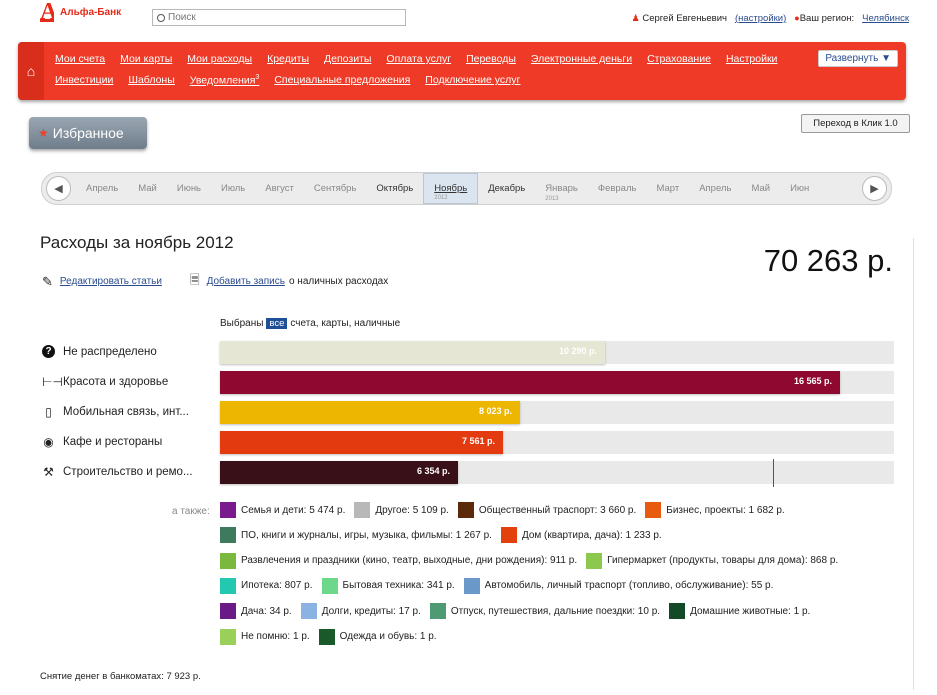 Image resolution: width=937 pixels, height=695 pixels. Describe the element at coordinates (233, 188) in the screenshot. I see `month-item: Июль` at that location.